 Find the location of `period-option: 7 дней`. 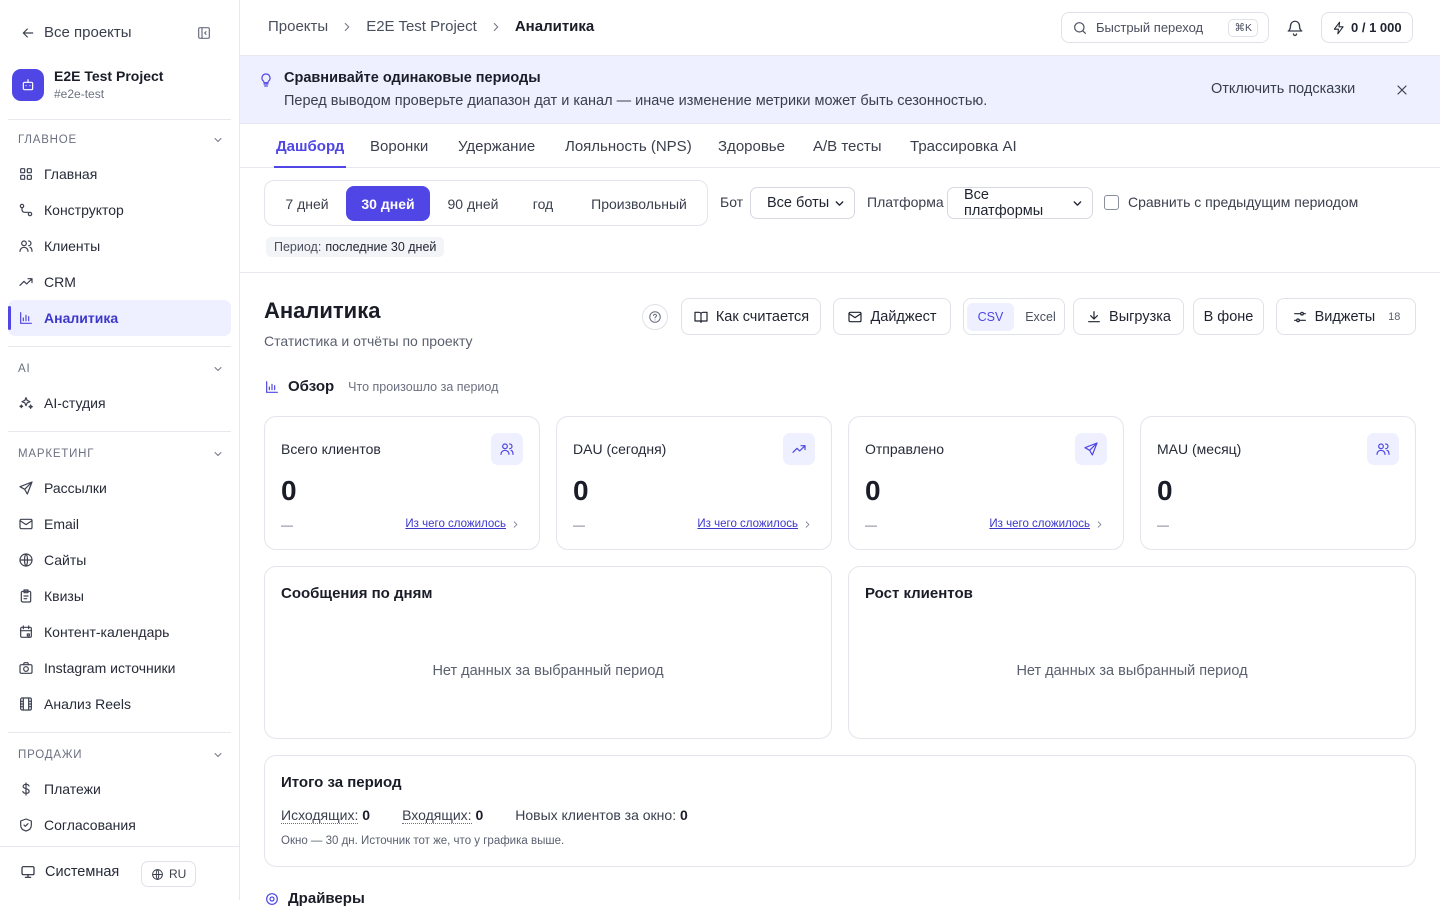

period-option: 7 дней is located at coordinates (307, 203).